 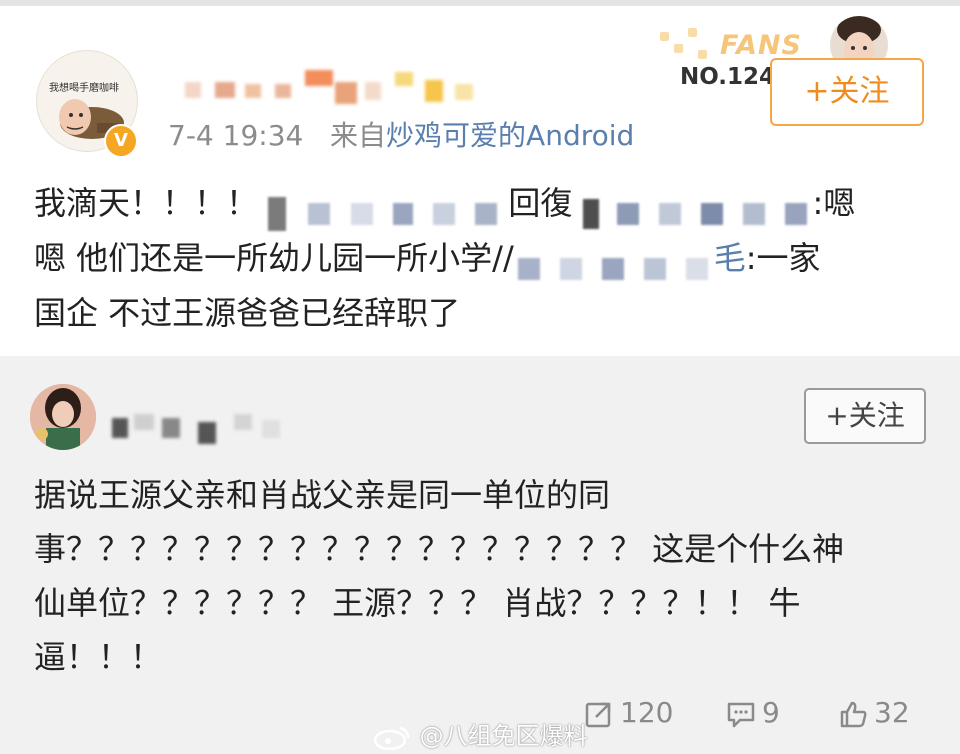 What do you see at coordinates (274, 258) in the screenshot?
I see `body-text: 嗯 他们还是一所幼儿园一所小学//` at bounding box center [274, 258].